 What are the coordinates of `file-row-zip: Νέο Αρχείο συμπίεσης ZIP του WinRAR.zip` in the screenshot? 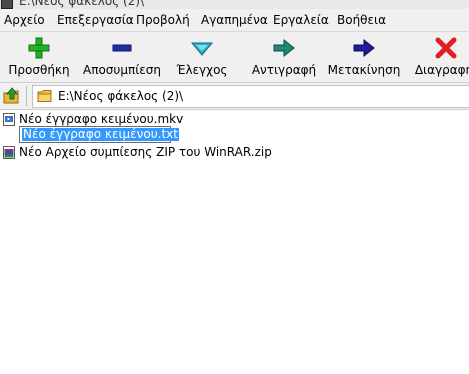 It's located at (233, 152).